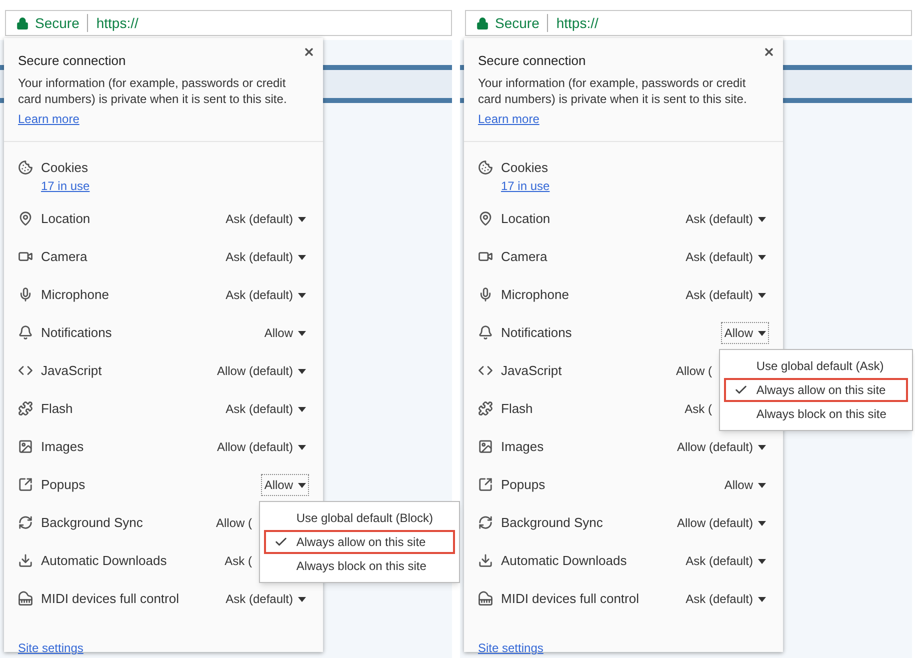 Image resolution: width=915 pixels, height=658 pixels. What do you see at coordinates (25, 167) in the screenshot?
I see `cookie-icon` at bounding box center [25, 167].